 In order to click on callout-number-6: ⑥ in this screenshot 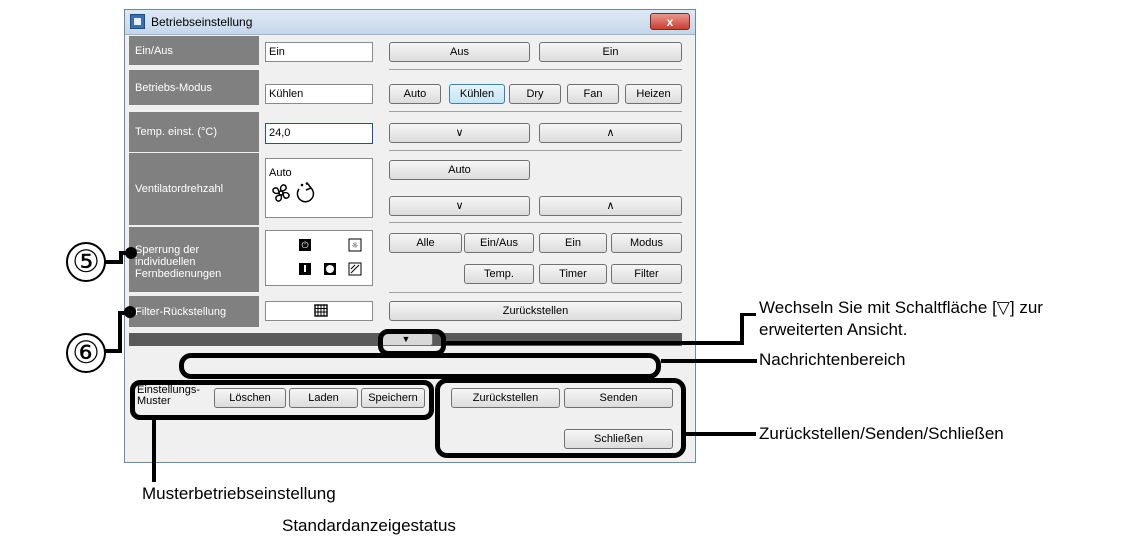, I will do `click(86, 353)`.